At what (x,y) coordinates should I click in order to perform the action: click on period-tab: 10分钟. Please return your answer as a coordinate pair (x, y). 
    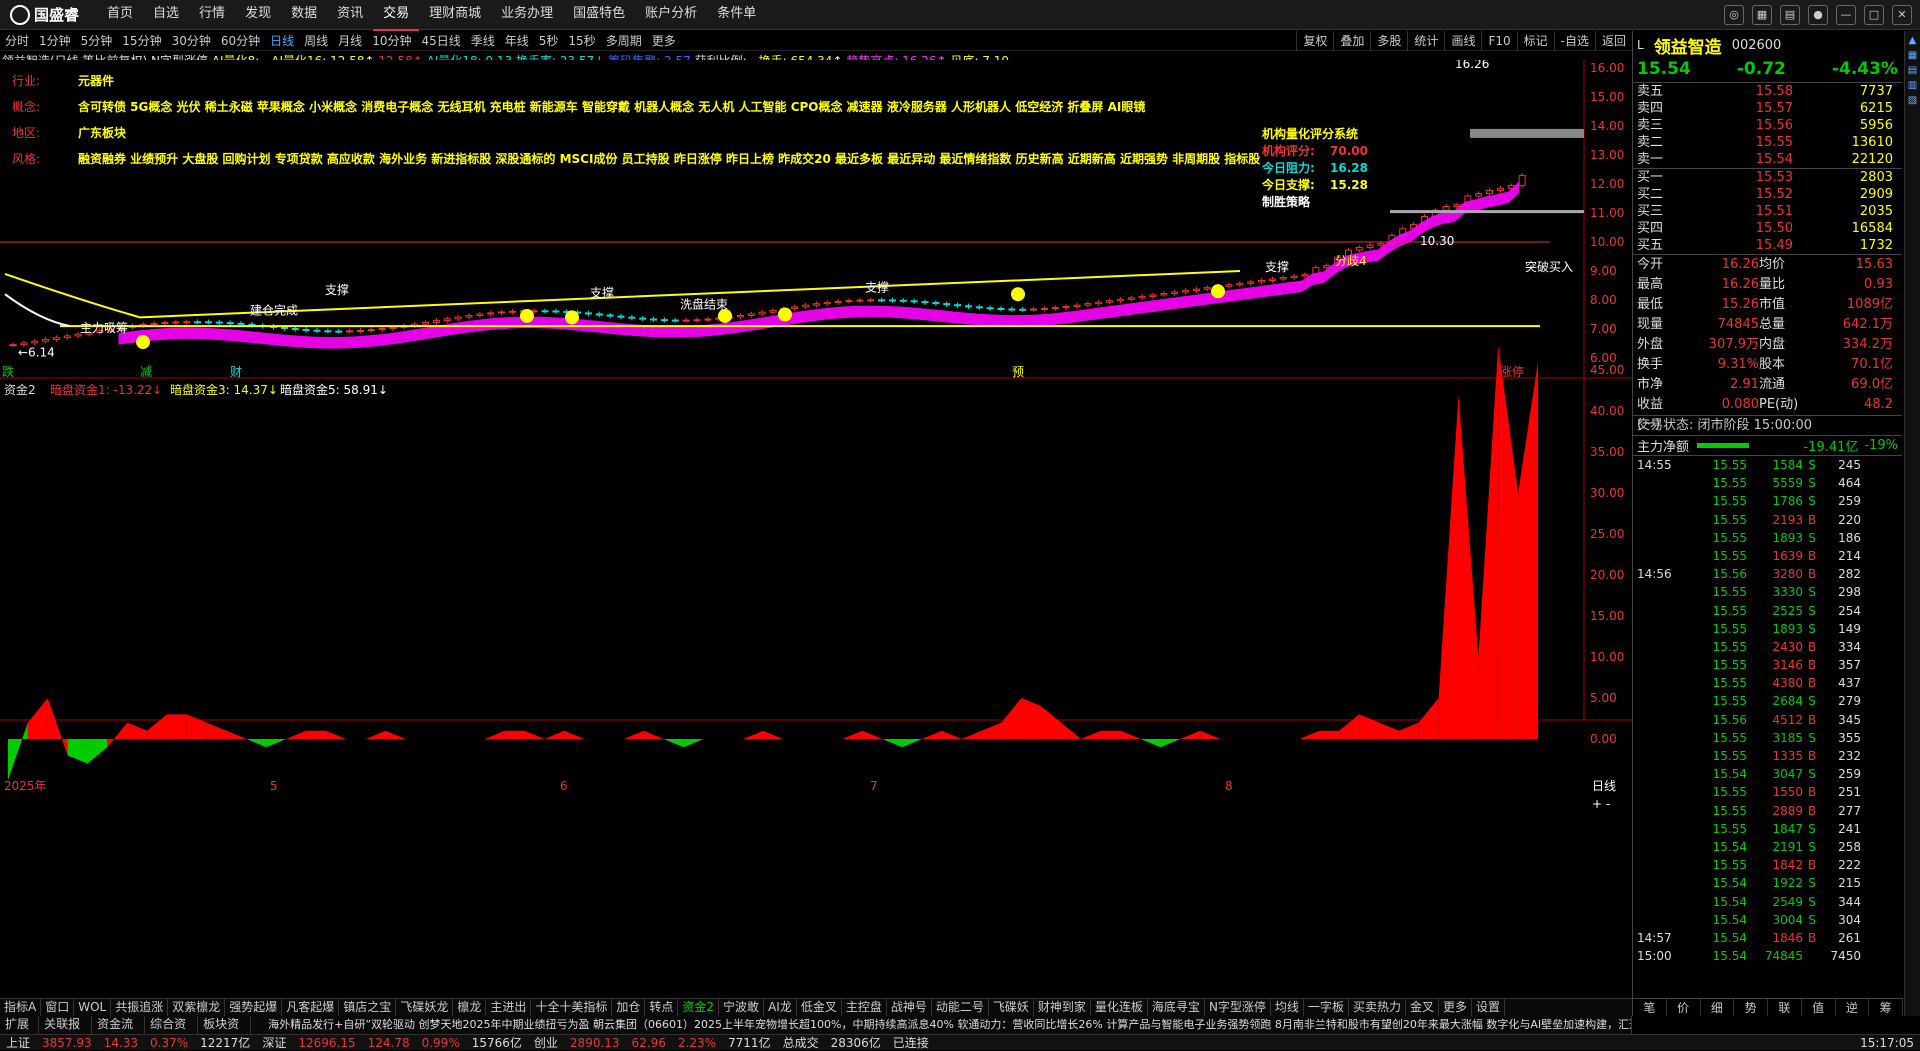
    Looking at the image, I should click on (391, 40).